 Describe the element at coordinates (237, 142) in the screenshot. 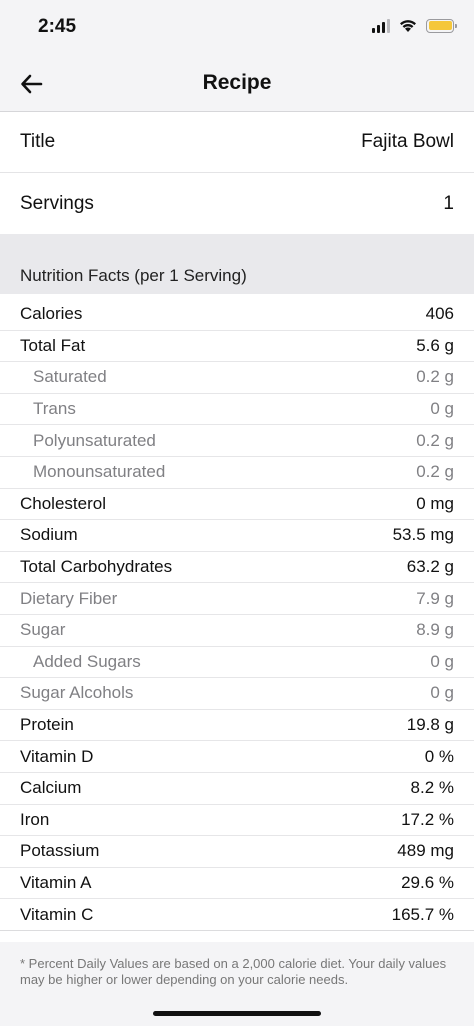

I see `title-row: Title Fajita Bowl` at that location.